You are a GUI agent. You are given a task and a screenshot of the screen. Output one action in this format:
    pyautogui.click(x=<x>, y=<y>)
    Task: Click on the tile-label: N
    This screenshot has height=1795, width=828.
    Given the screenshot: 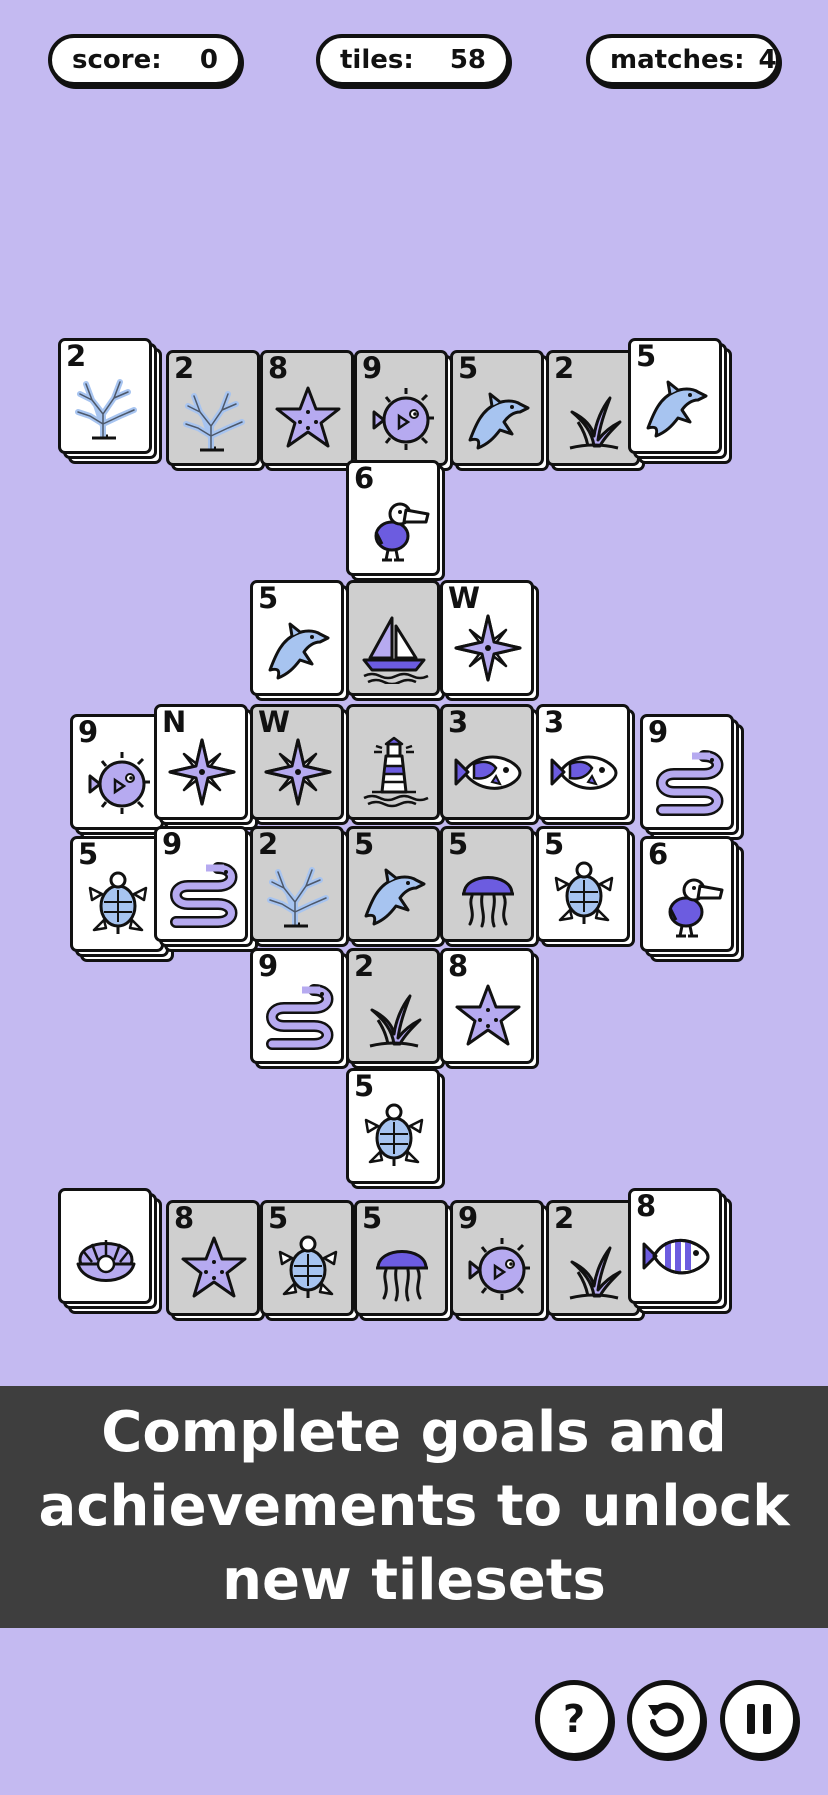 What is the action you would take?
    pyautogui.click(x=174, y=722)
    